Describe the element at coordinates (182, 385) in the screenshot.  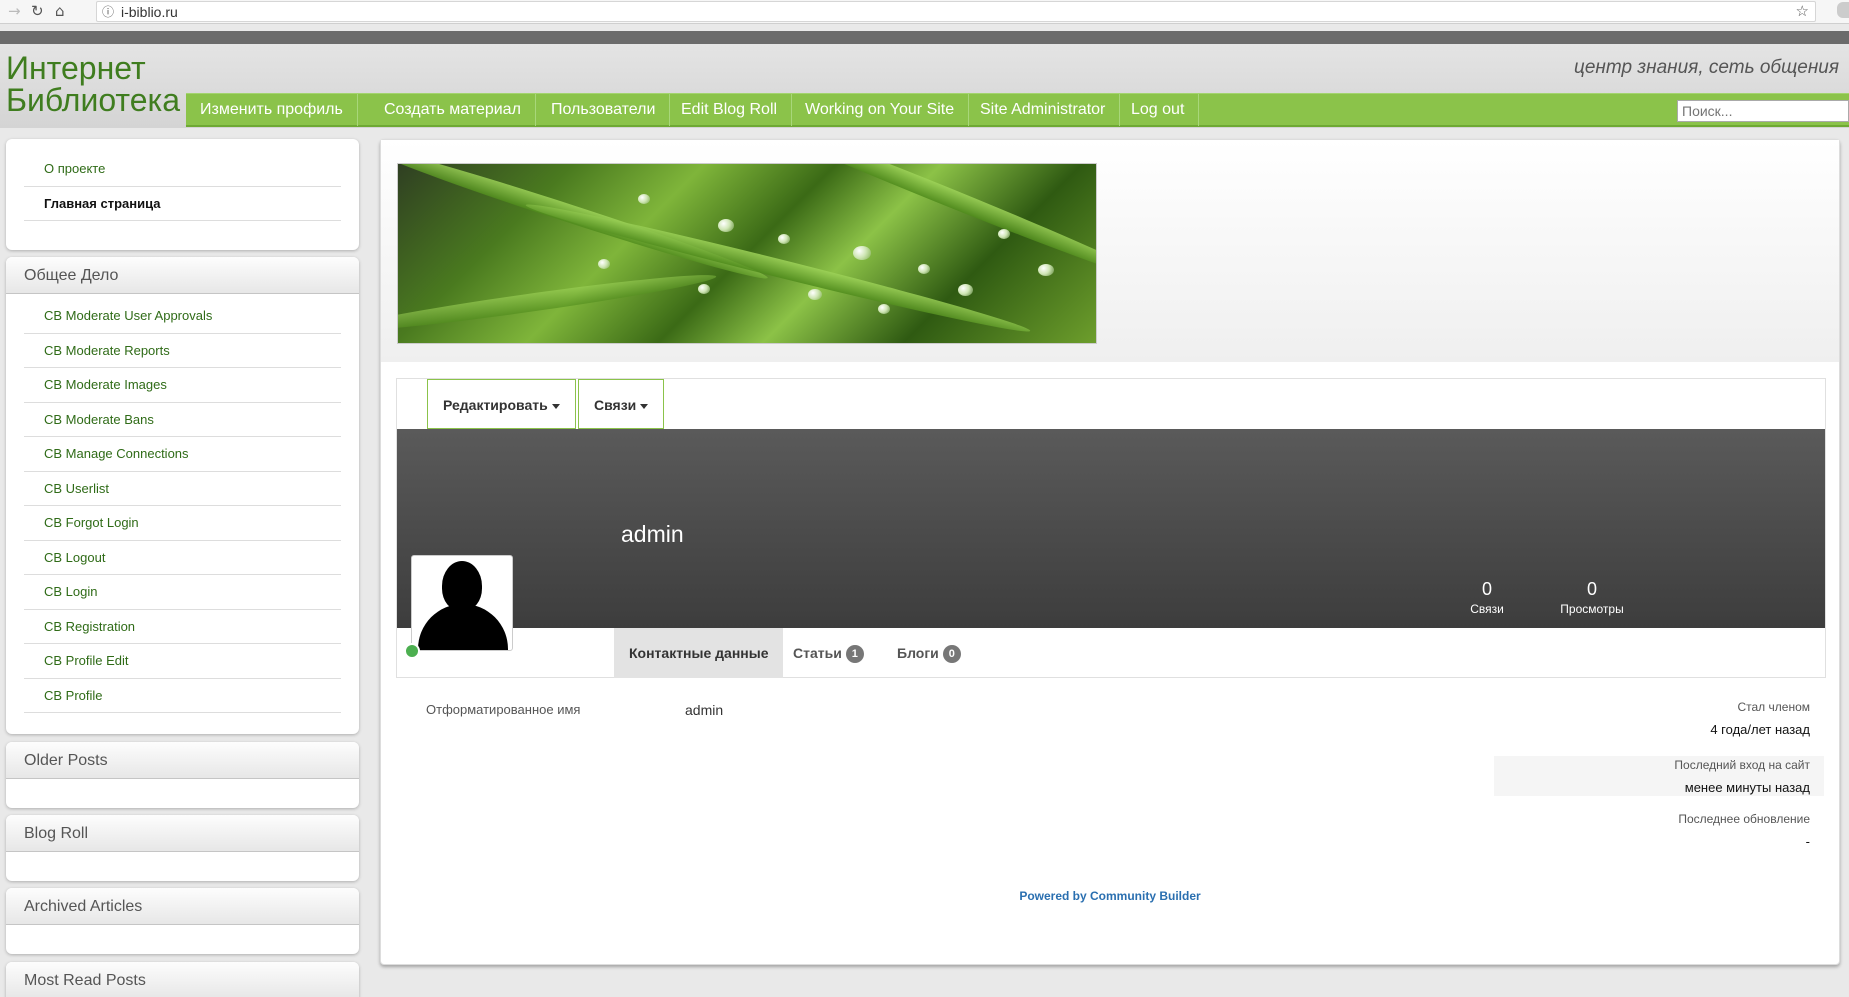
I see `sidebar-link-cb-moderate-images: CB Moderate Images` at that location.